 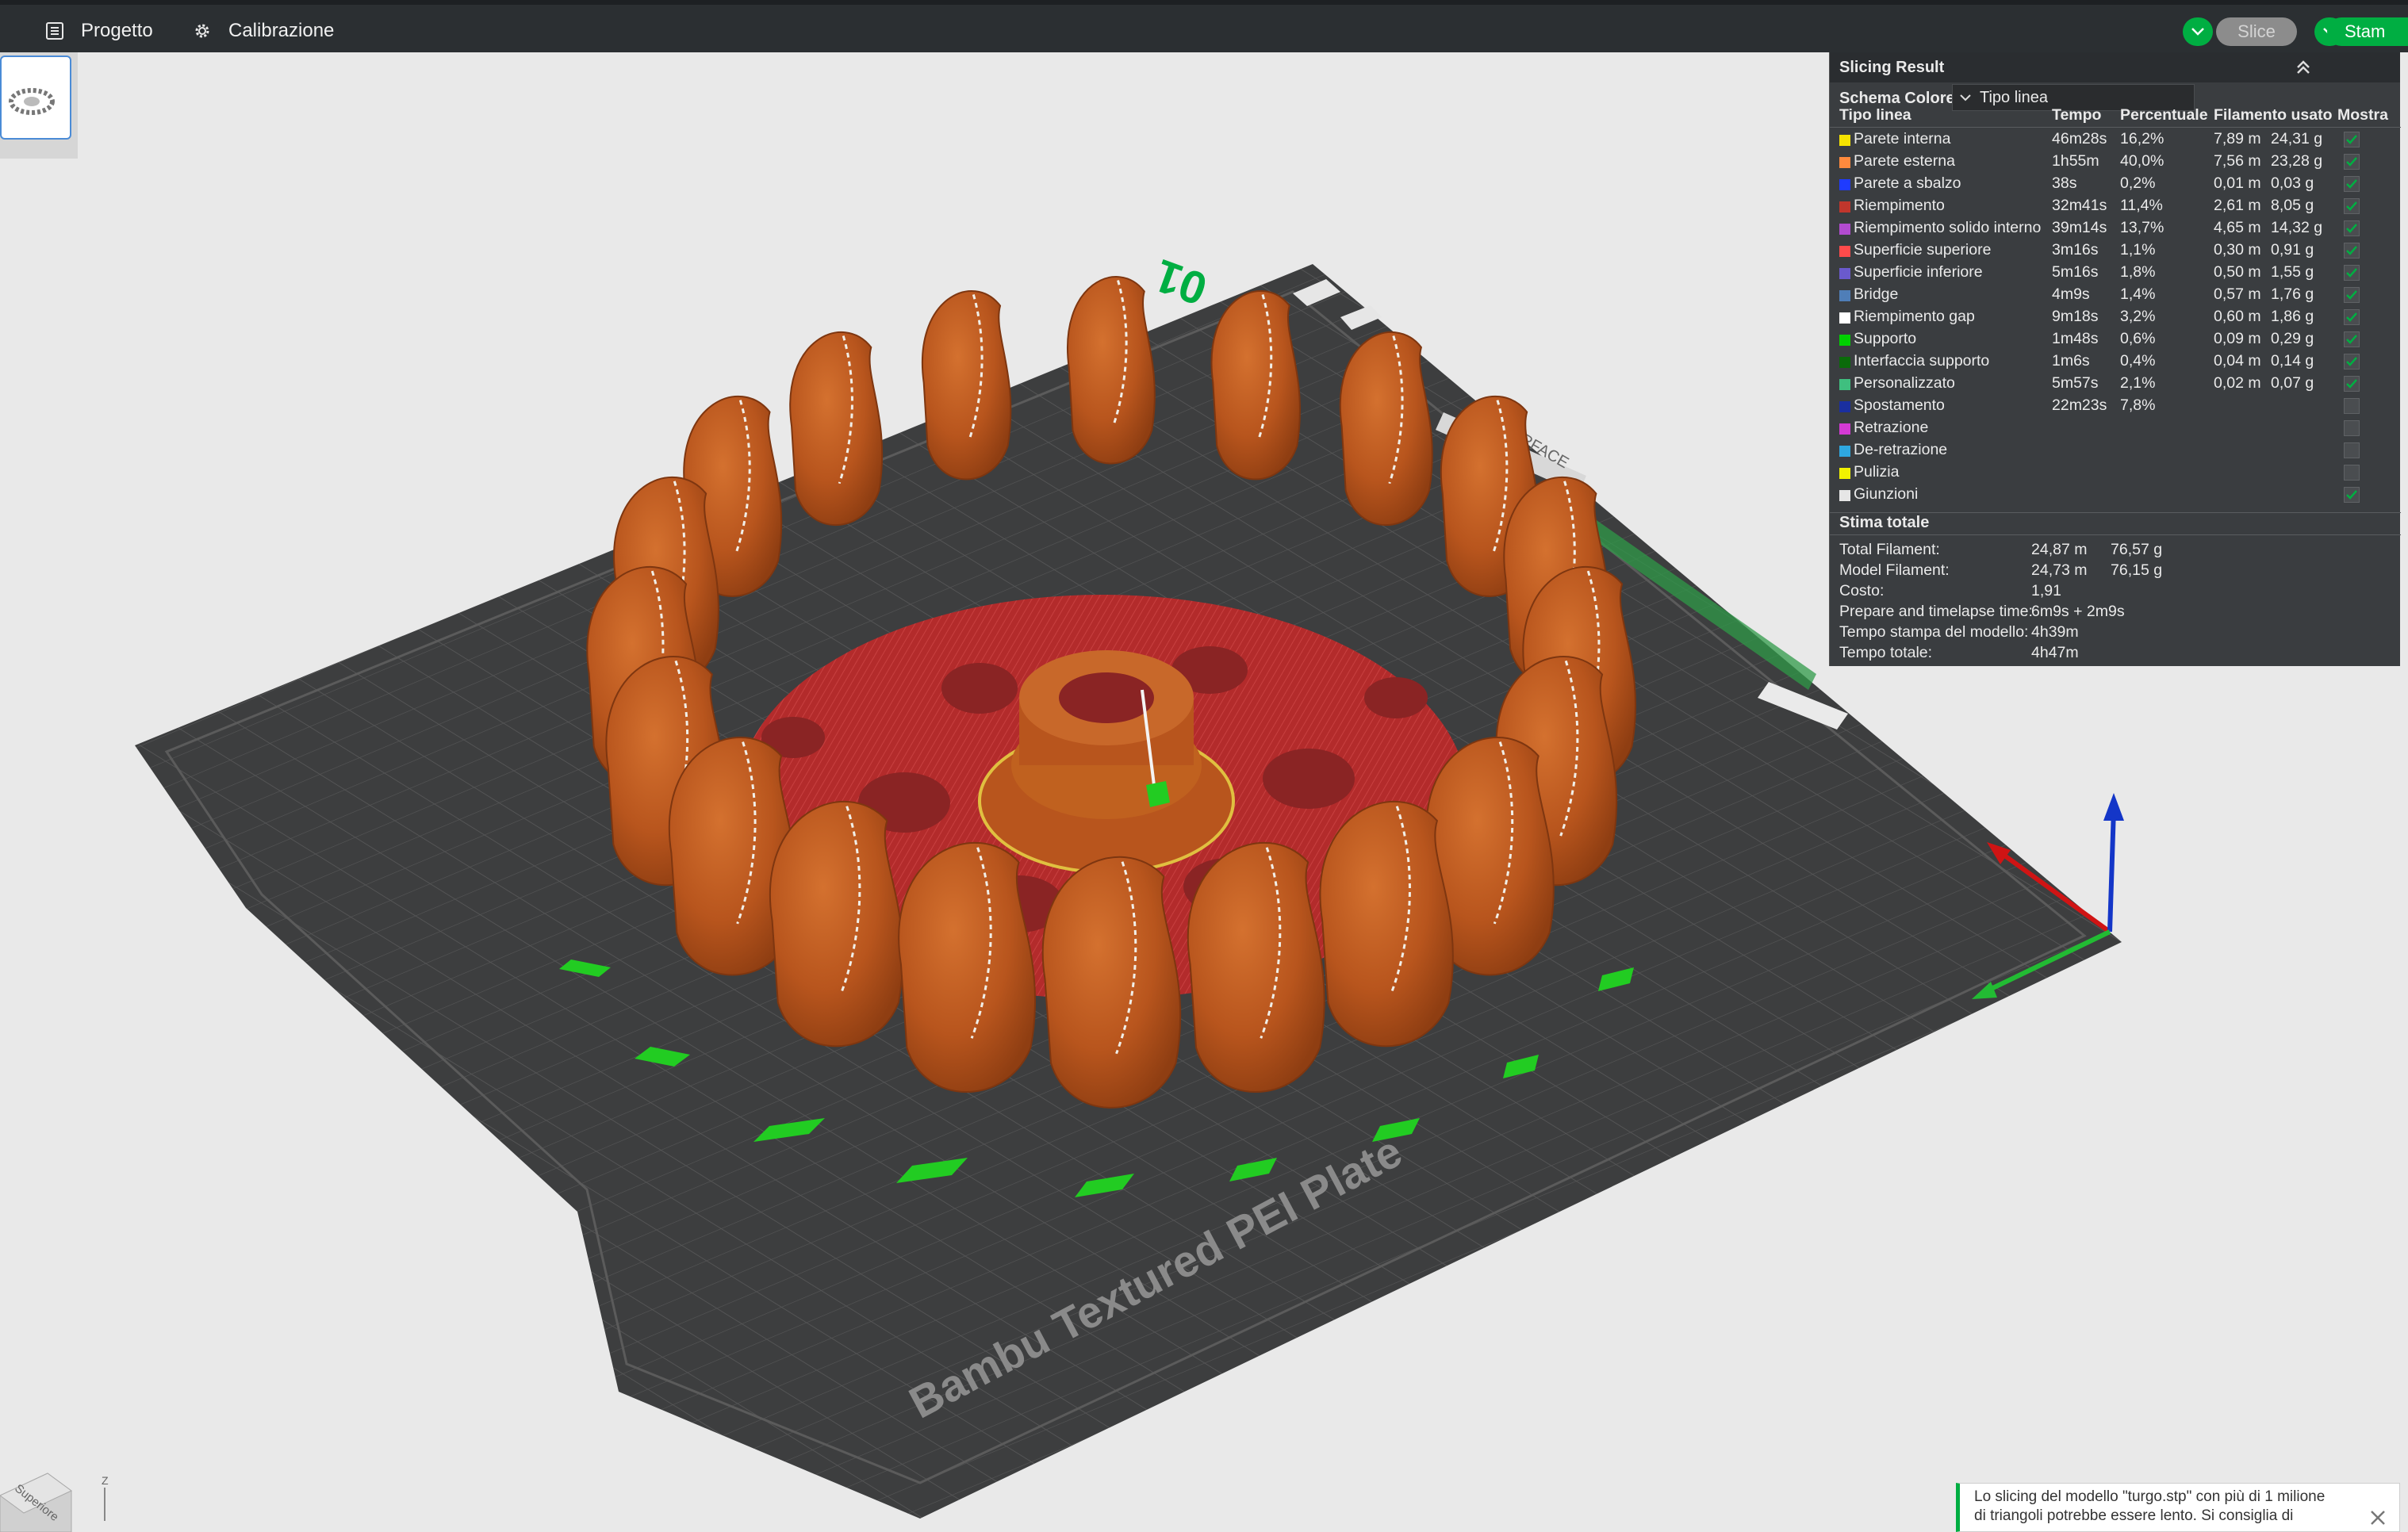 What do you see at coordinates (1902, 138) in the screenshot?
I see `row-name: Parete interna` at bounding box center [1902, 138].